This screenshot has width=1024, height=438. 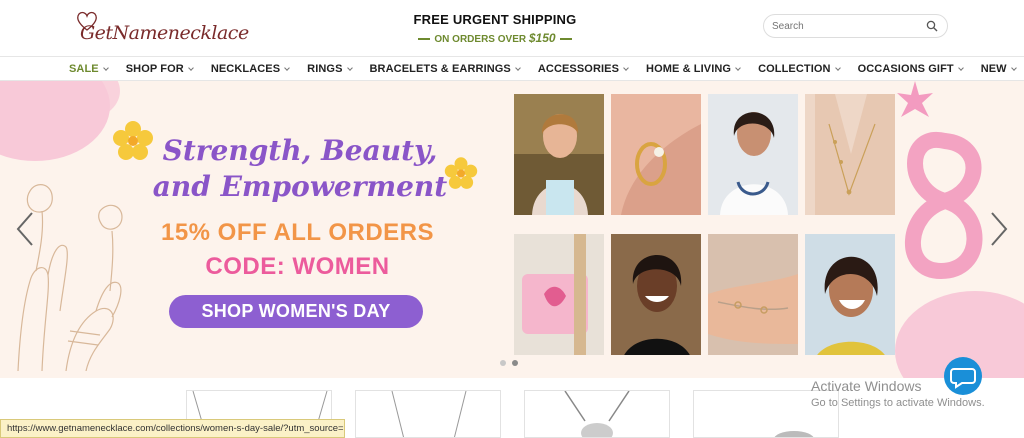 What do you see at coordinates (296, 311) in the screenshot?
I see `shop-womens-day-button: SHOP WOMEN'S DAY` at bounding box center [296, 311].